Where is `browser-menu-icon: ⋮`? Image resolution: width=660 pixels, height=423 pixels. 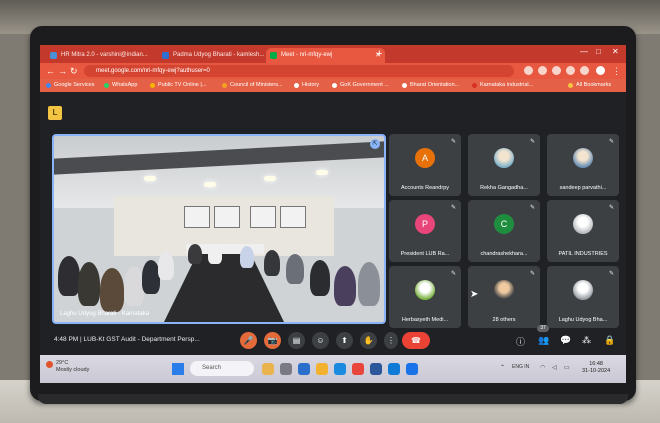
browser-menu-icon: ⋮ is located at coordinates (616, 71).